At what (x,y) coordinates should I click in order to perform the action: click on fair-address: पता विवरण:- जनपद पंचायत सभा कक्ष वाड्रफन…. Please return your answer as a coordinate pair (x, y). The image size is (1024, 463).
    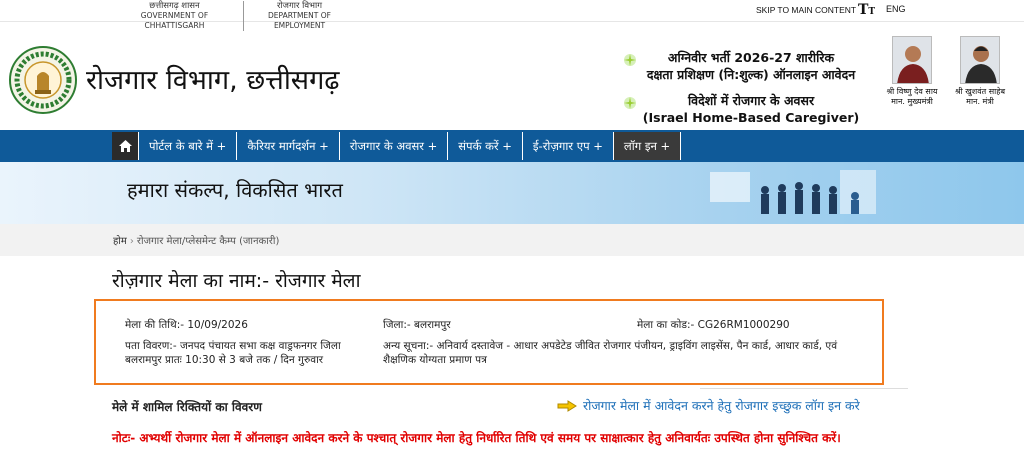
    Looking at the image, I should click on (233, 353).